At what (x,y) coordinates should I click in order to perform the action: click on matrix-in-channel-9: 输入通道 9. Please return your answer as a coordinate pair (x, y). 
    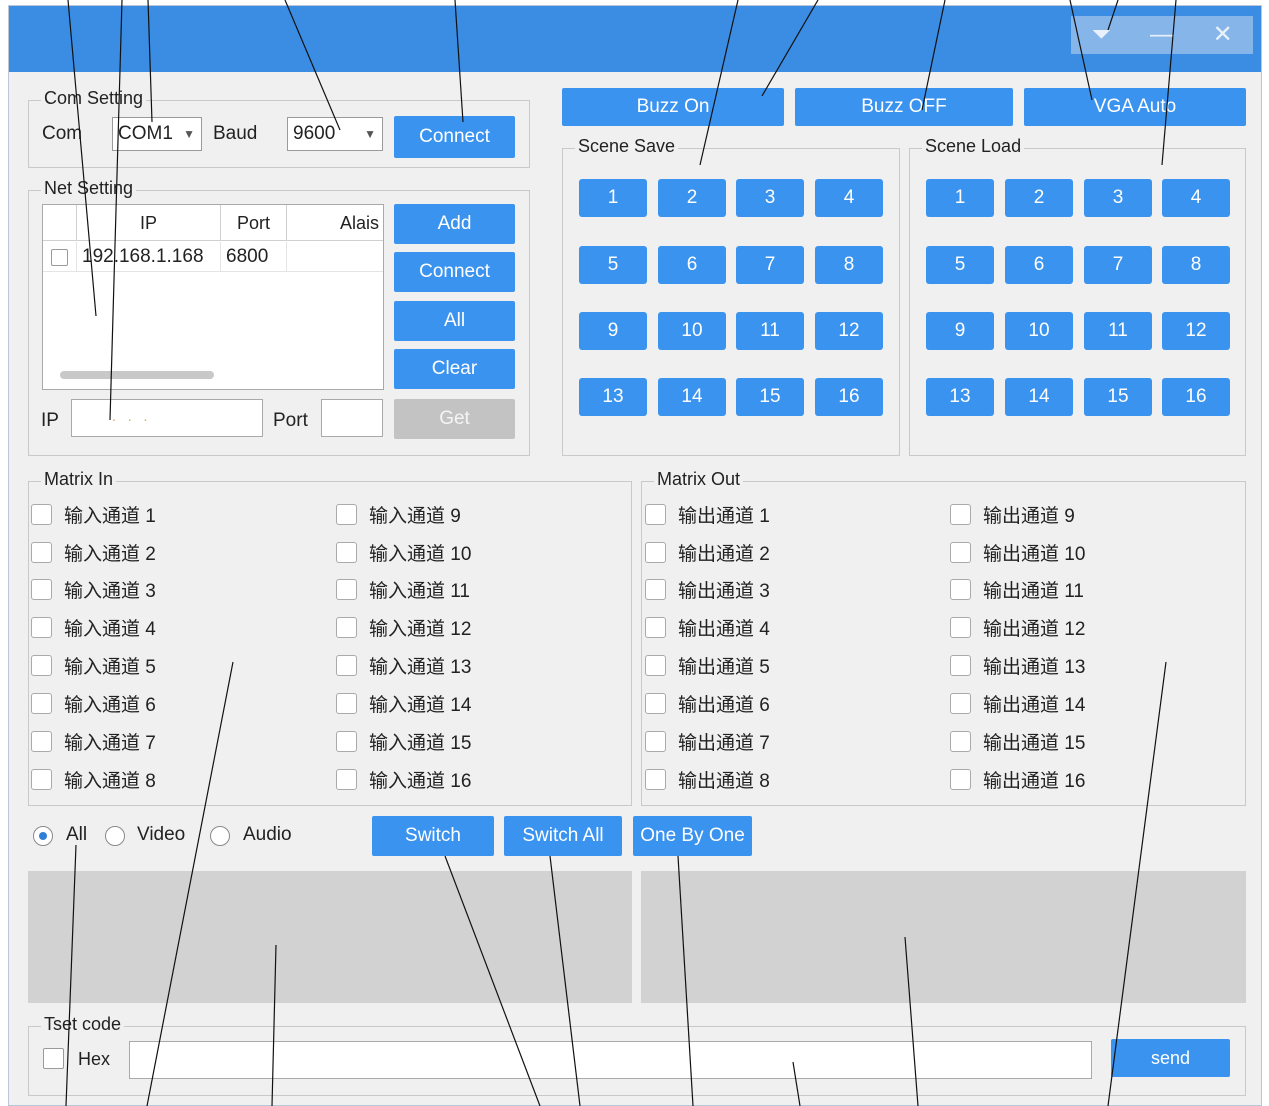
    Looking at the image, I should click on (398, 514).